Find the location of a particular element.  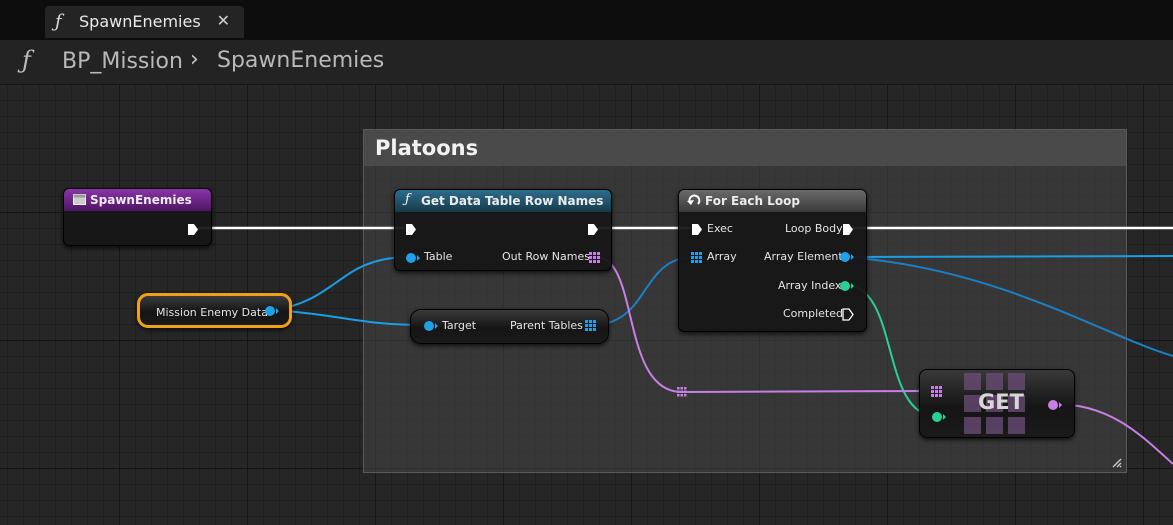

int-in-pin is located at coordinates (939, 417).